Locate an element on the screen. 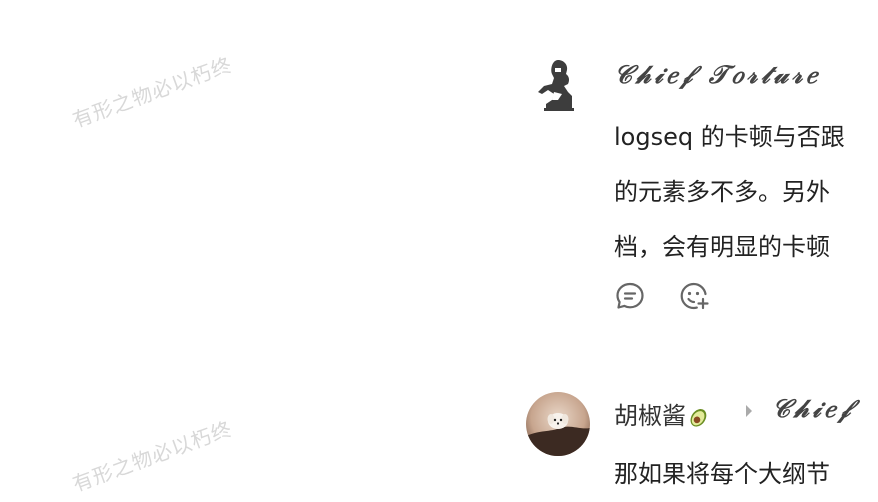 The image size is (878, 502). comment-text-line: 档，会有明显的卡顿 is located at coordinates (722, 247).